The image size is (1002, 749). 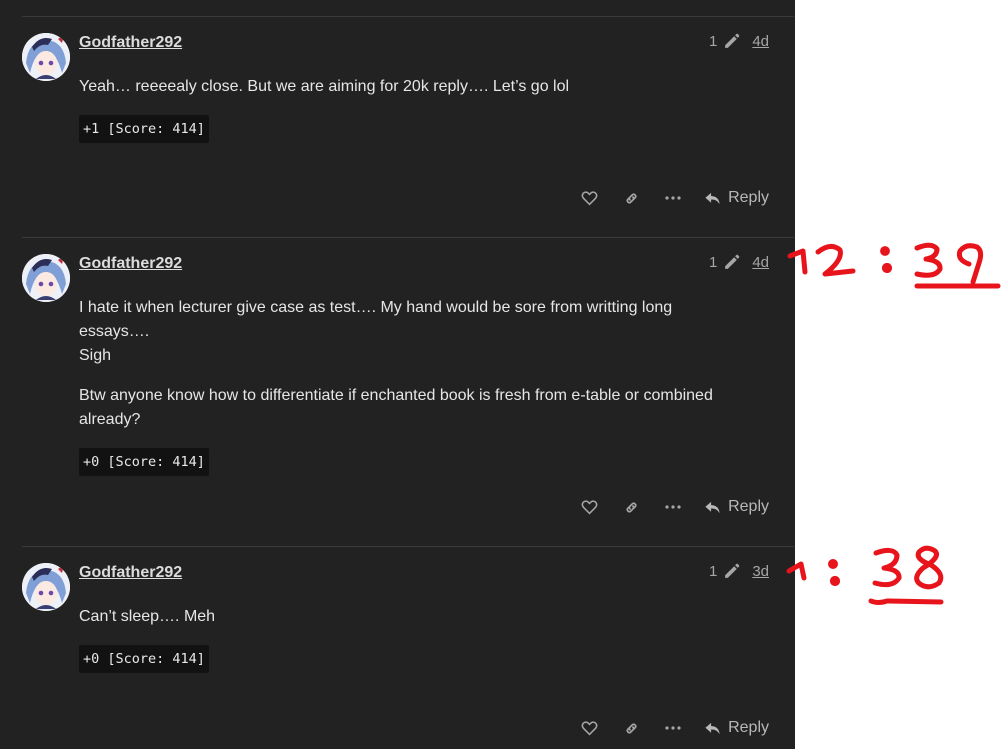 What do you see at coordinates (760, 571) in the screenshot?
I see `post-date: 3d` at bounding box center [760, 571].